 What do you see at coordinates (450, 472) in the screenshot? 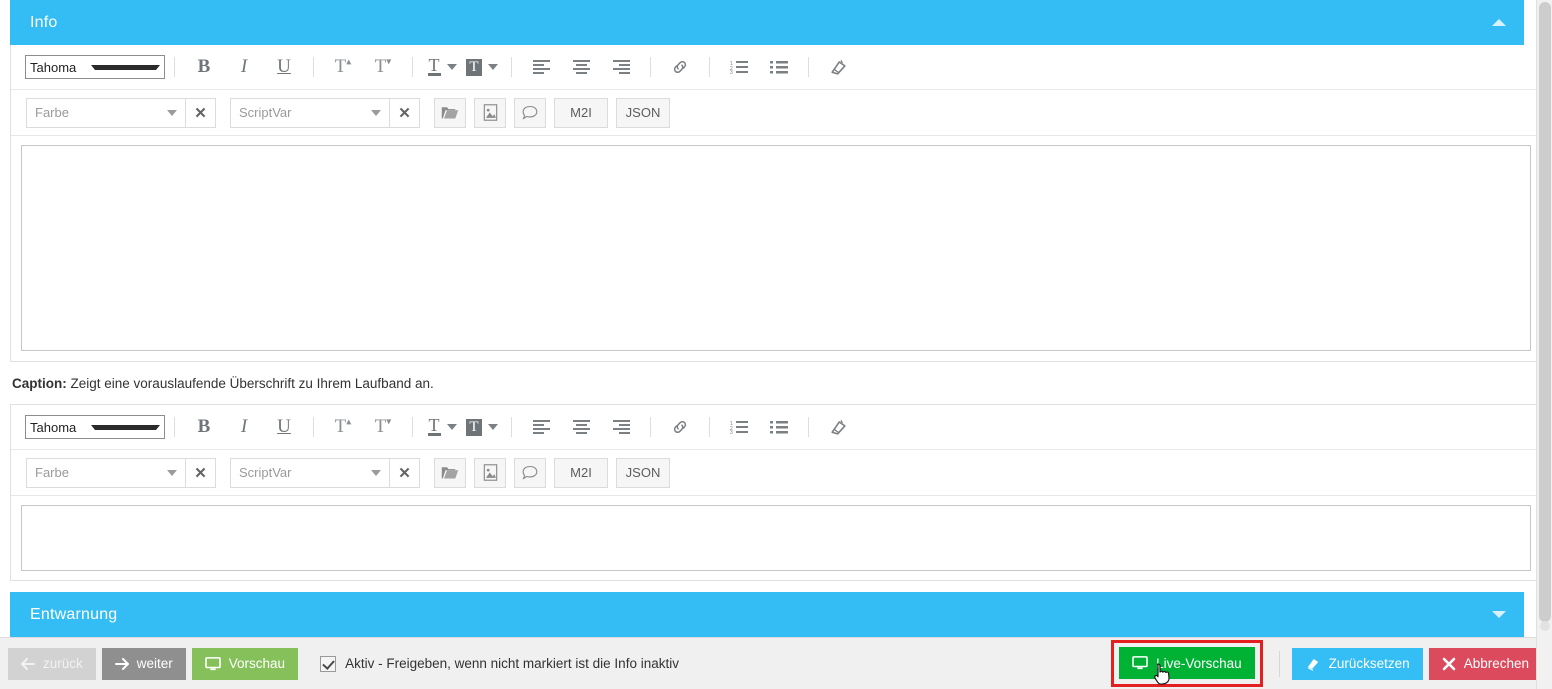
I see `caption-open-folder-button` at bounding box center [450, 472].